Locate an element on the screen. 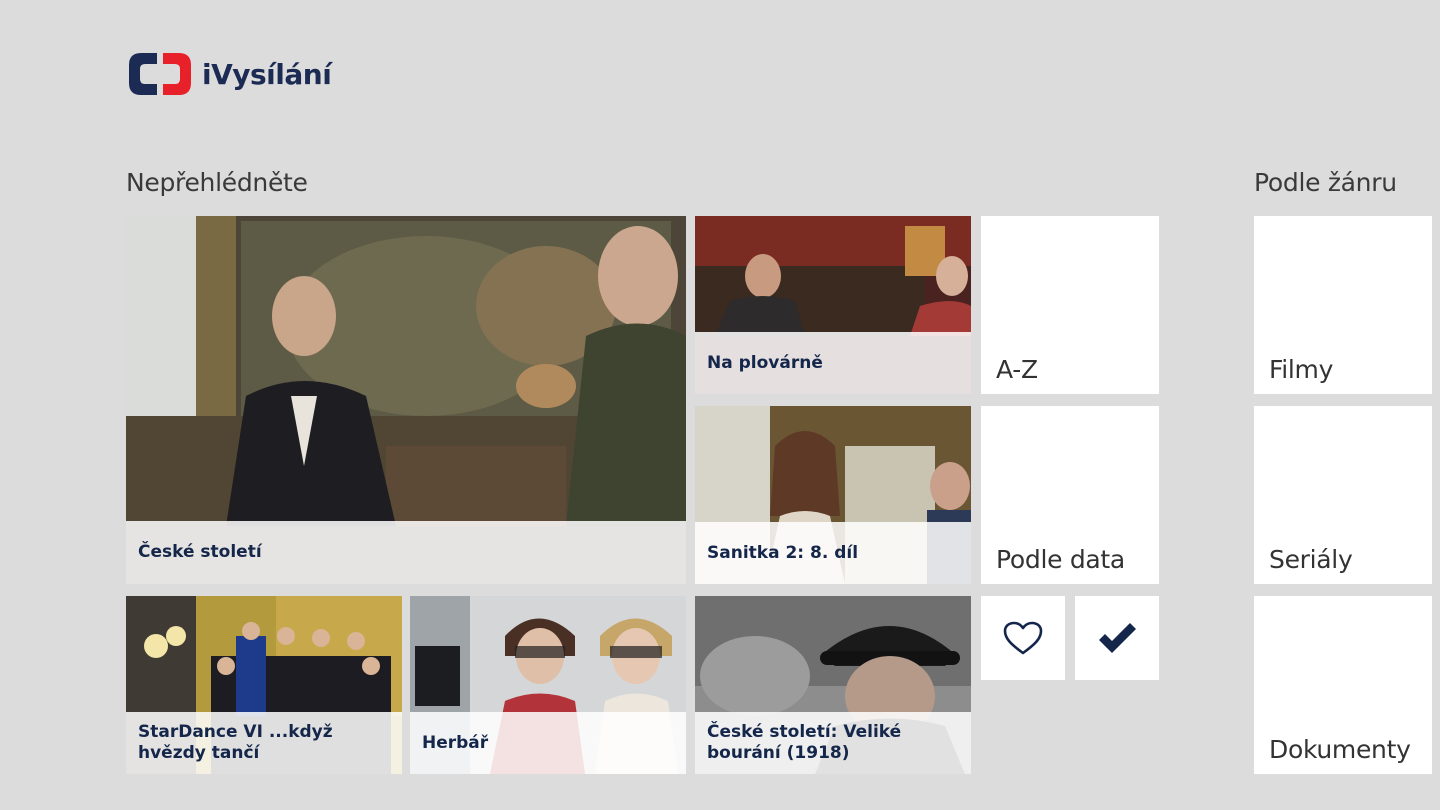 Image resolution: width=1440 pixels, height=810 pixels. favorites-button is located at coordinates (1023, 638).